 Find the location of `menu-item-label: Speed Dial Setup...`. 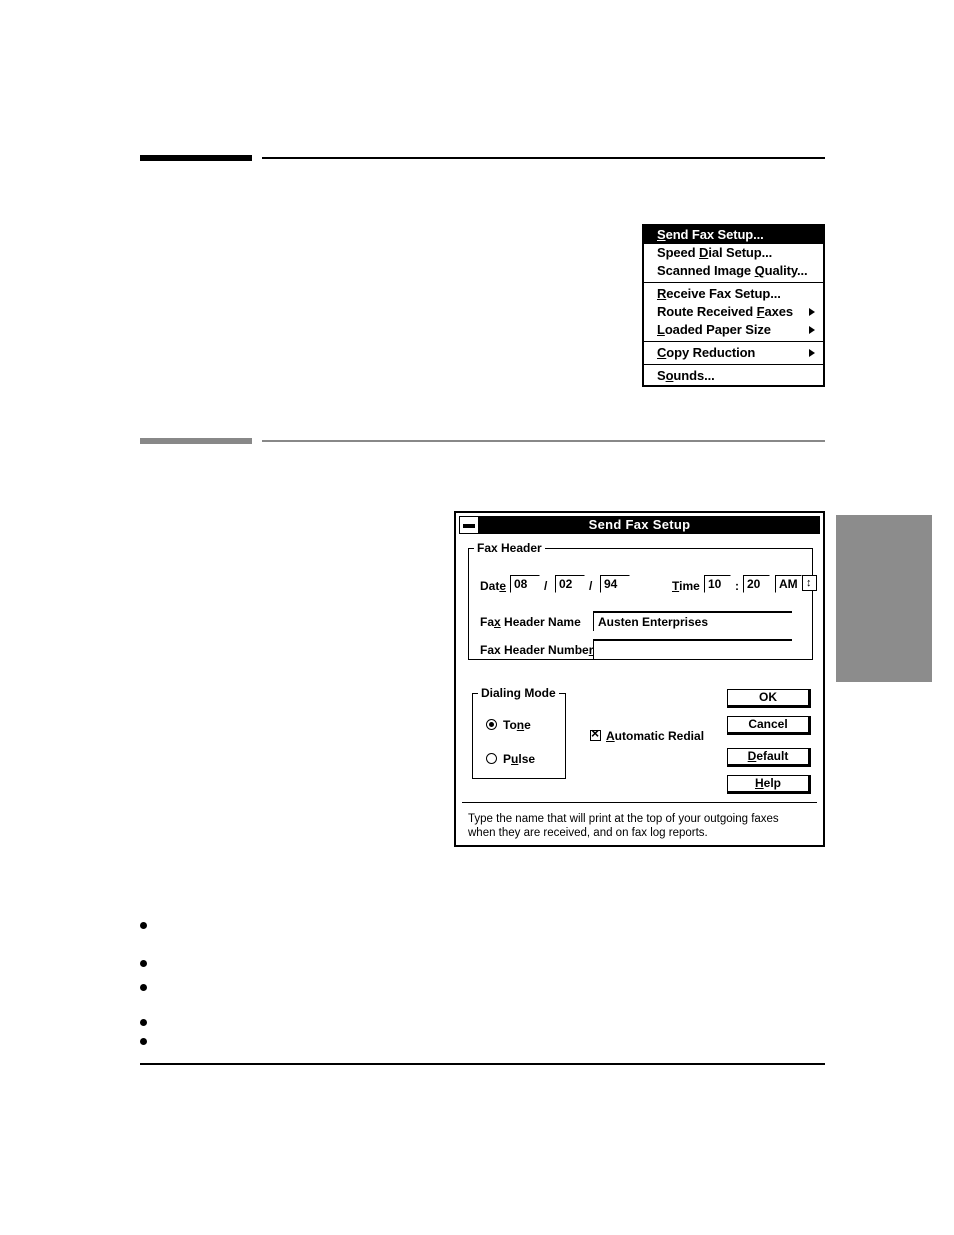

menu-item-label: Speed Dial Setup... is located at coordinates (715, 252).